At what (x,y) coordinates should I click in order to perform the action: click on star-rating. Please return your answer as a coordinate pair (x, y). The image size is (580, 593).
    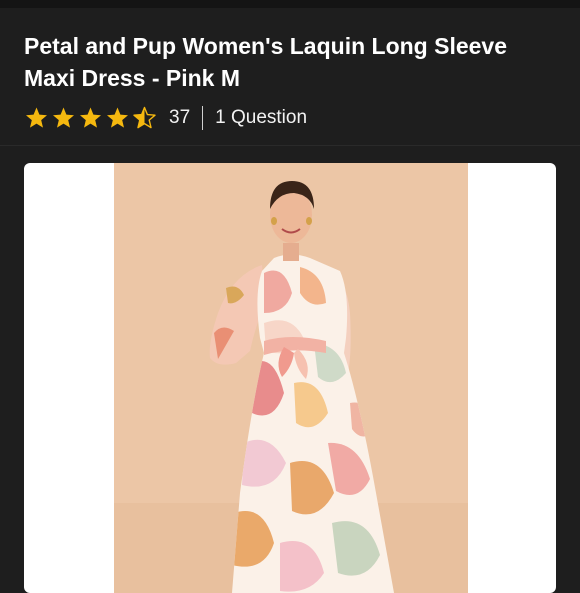
    Looking at the image, I should click on (90, 118).